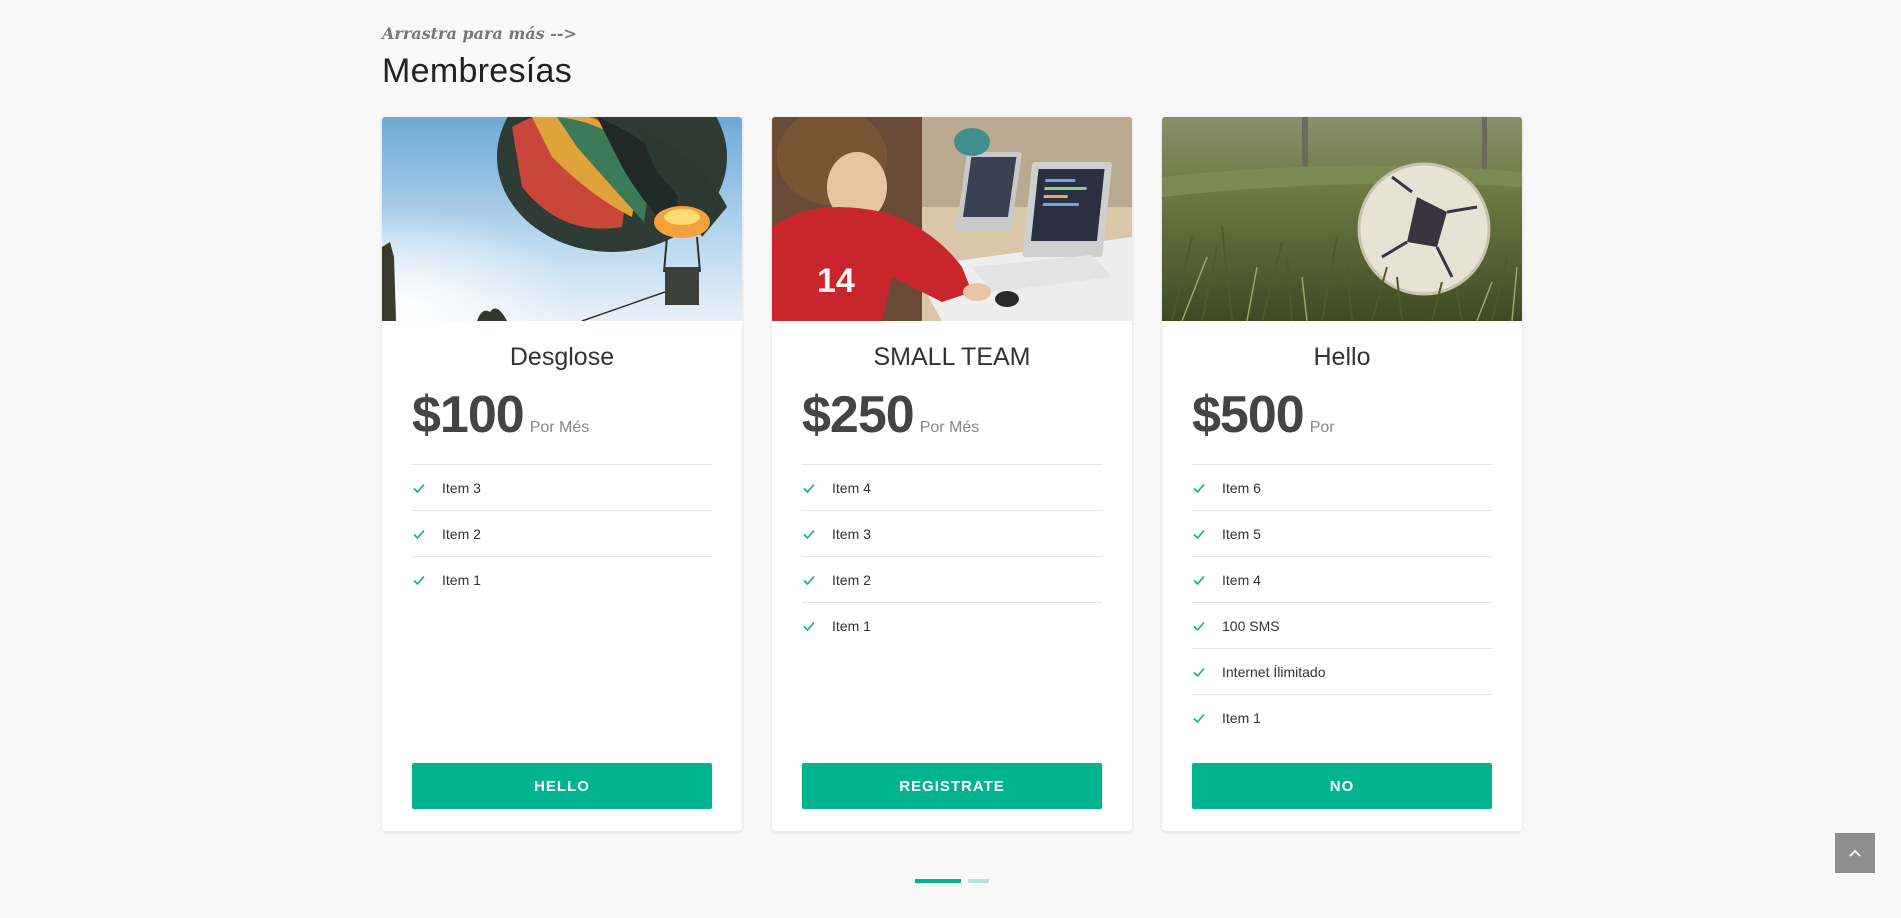 The height and width of the screenshot is (918, 1901). What do you see at coordinates (836, 281) in the screenshot?
I see `svg-text: 14` at bounding box center [836, 281].